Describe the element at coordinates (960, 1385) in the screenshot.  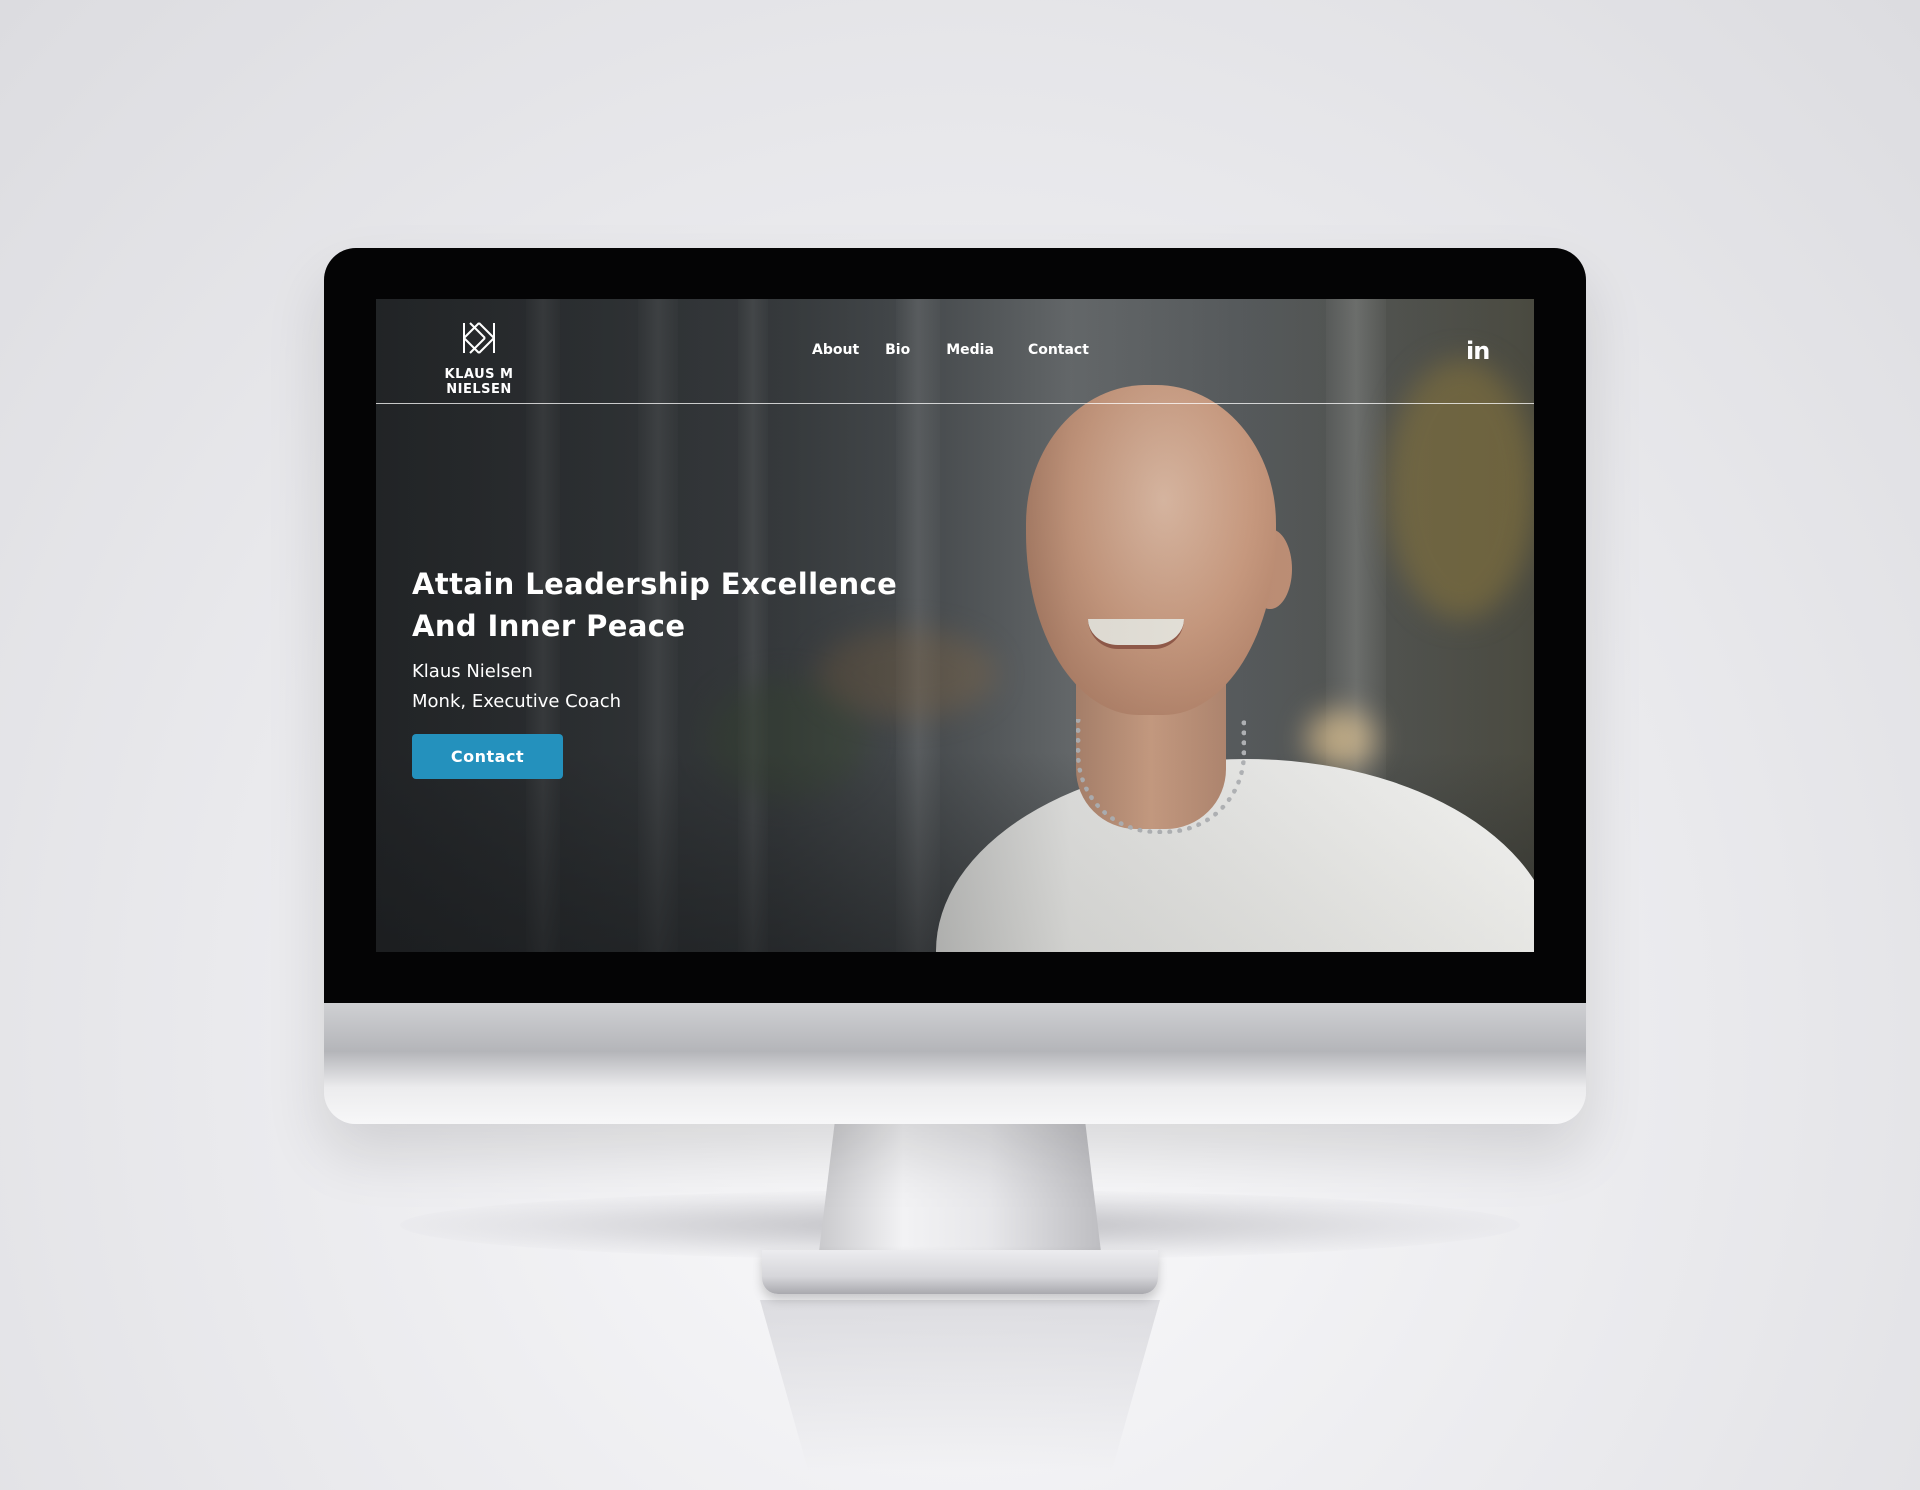
I see `stand-reflection` at that location.